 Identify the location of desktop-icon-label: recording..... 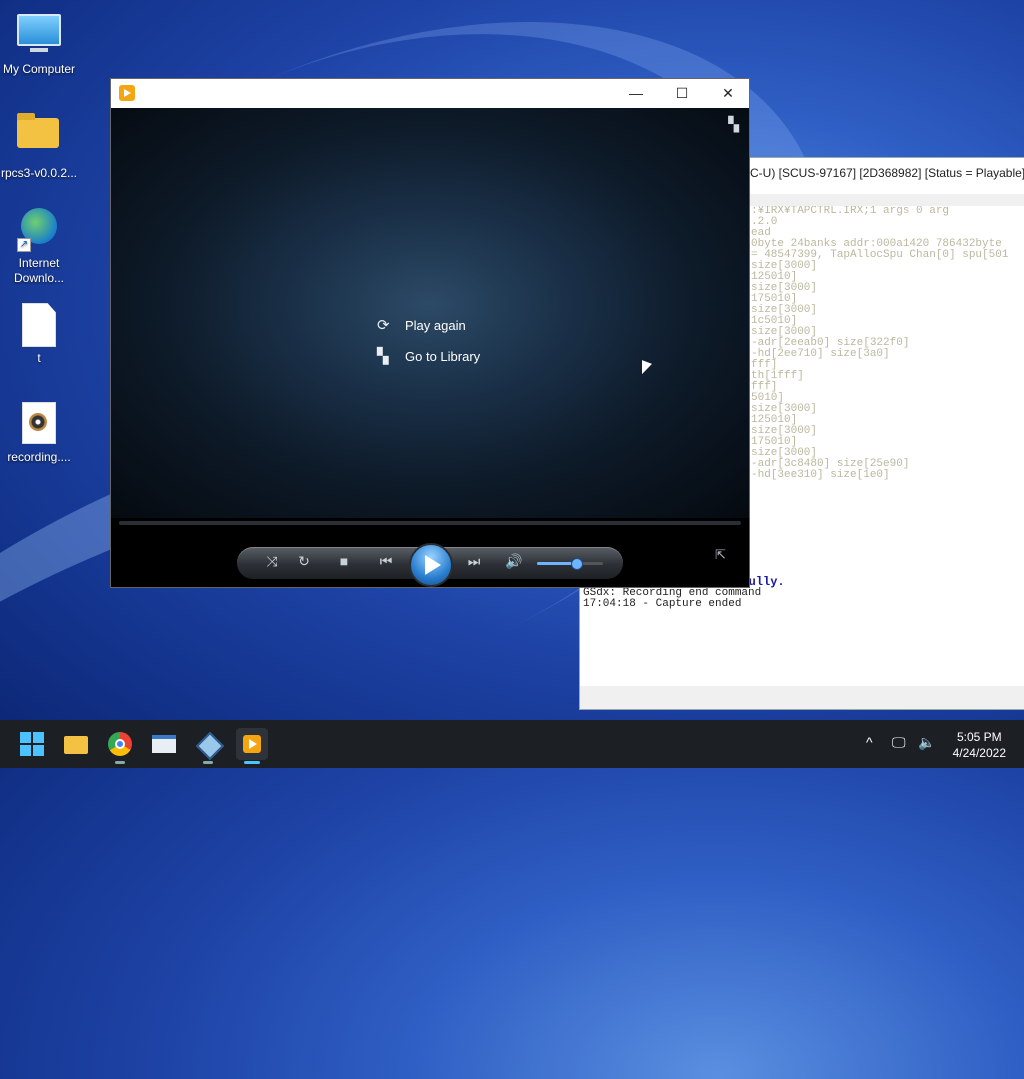
(39, 457).